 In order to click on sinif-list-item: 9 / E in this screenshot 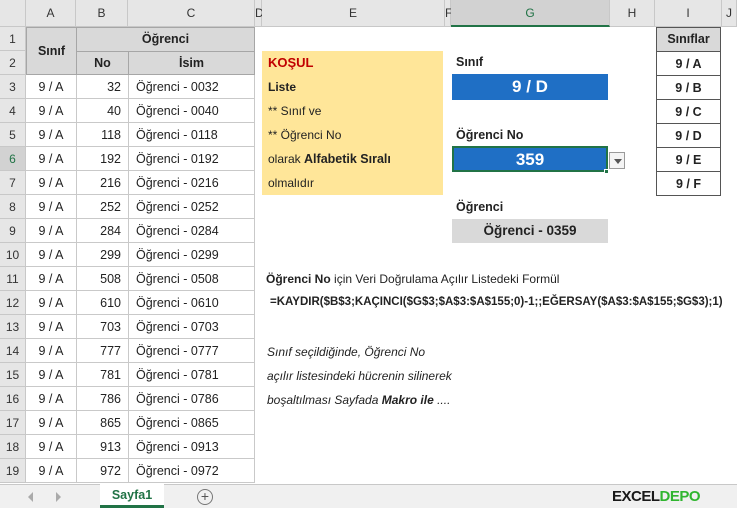, I will do `click(688, 160)`.